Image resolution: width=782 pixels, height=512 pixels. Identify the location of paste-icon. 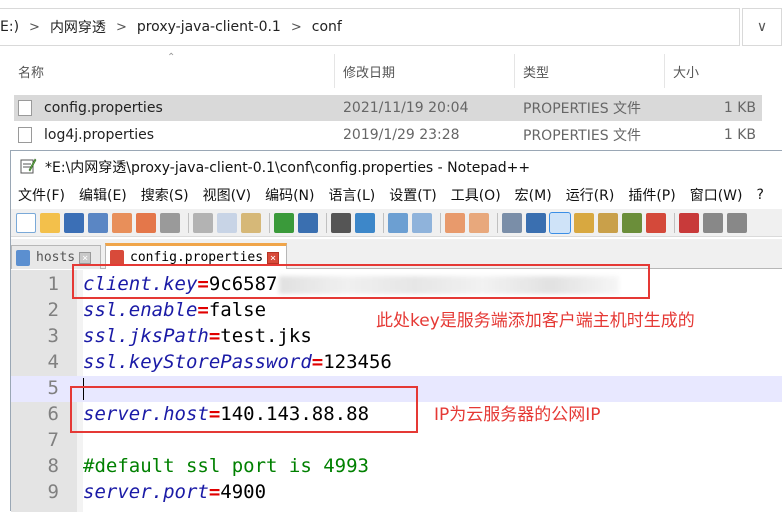
(251, 222).